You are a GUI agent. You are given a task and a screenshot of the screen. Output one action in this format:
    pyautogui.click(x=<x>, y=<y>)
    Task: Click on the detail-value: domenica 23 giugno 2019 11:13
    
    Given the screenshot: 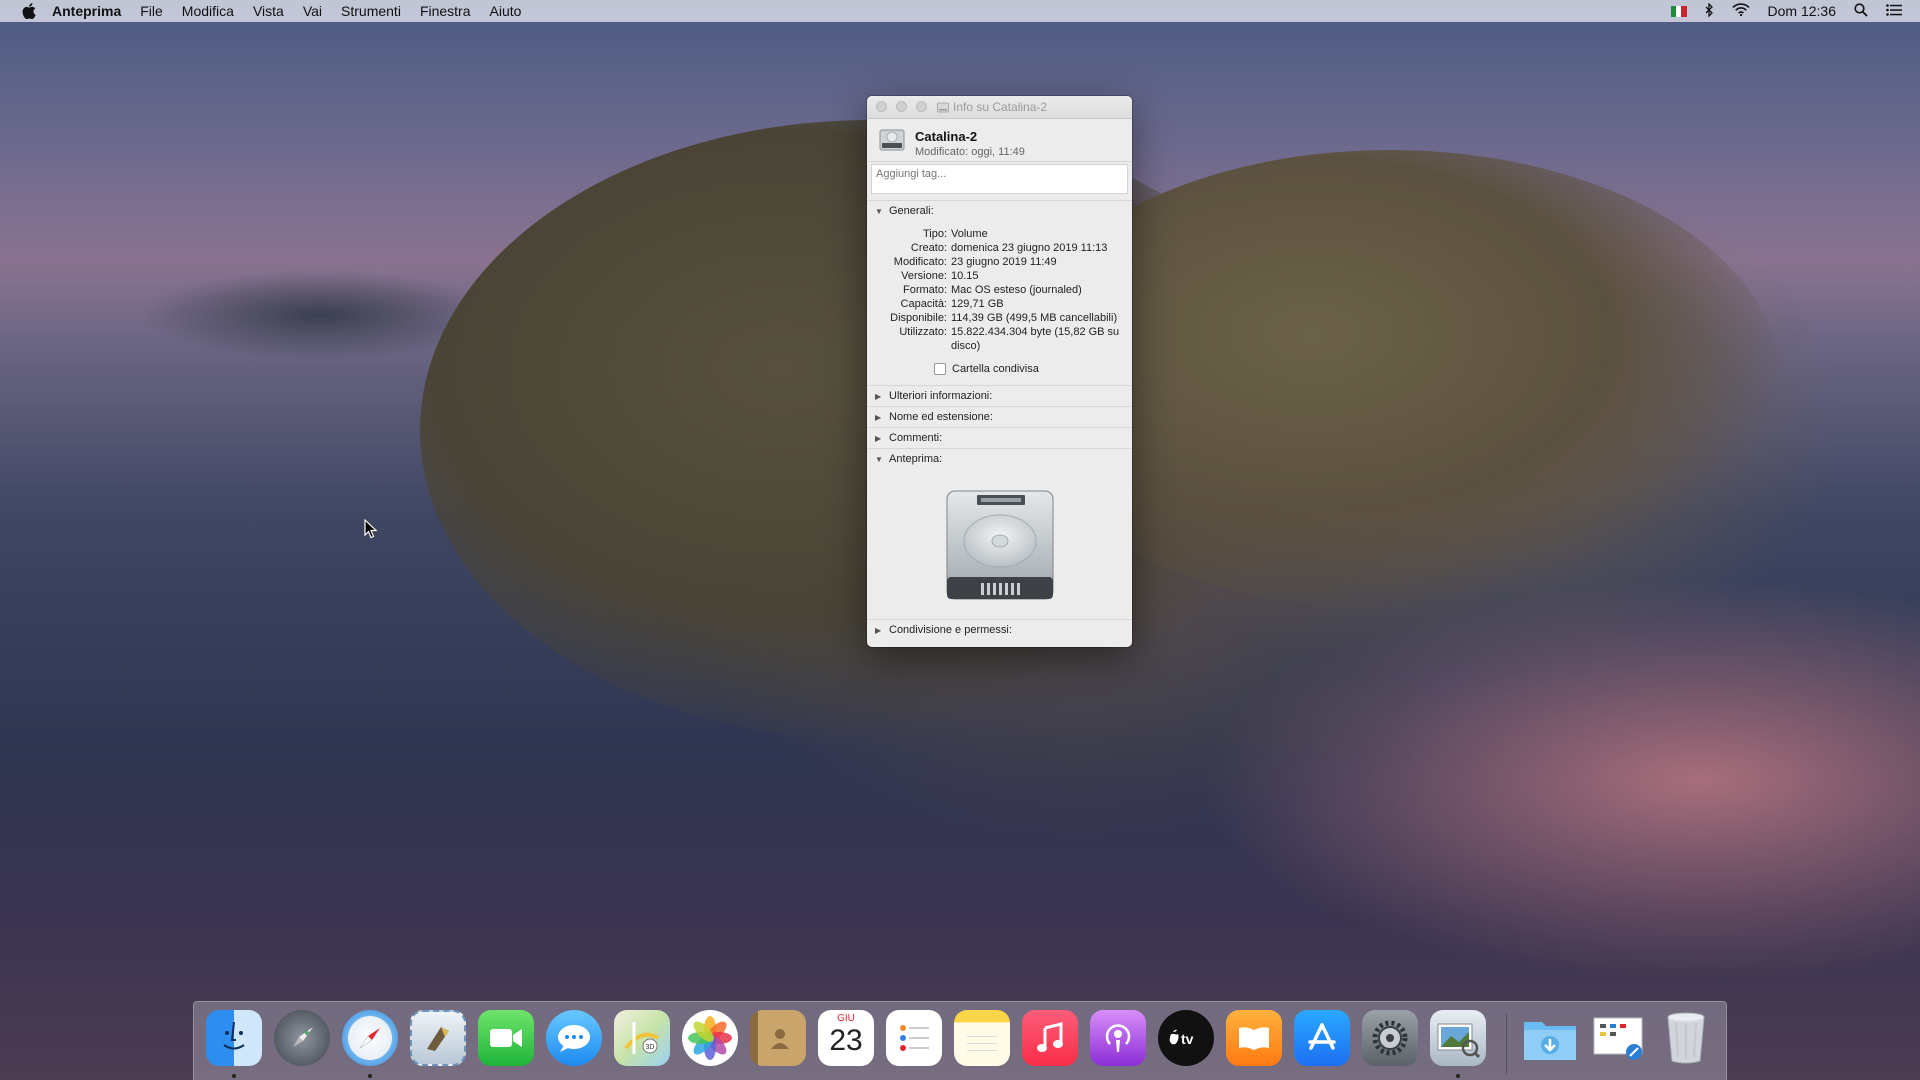 What is the action you would take?
    pyautogui.click(x=1029, y=248)
    